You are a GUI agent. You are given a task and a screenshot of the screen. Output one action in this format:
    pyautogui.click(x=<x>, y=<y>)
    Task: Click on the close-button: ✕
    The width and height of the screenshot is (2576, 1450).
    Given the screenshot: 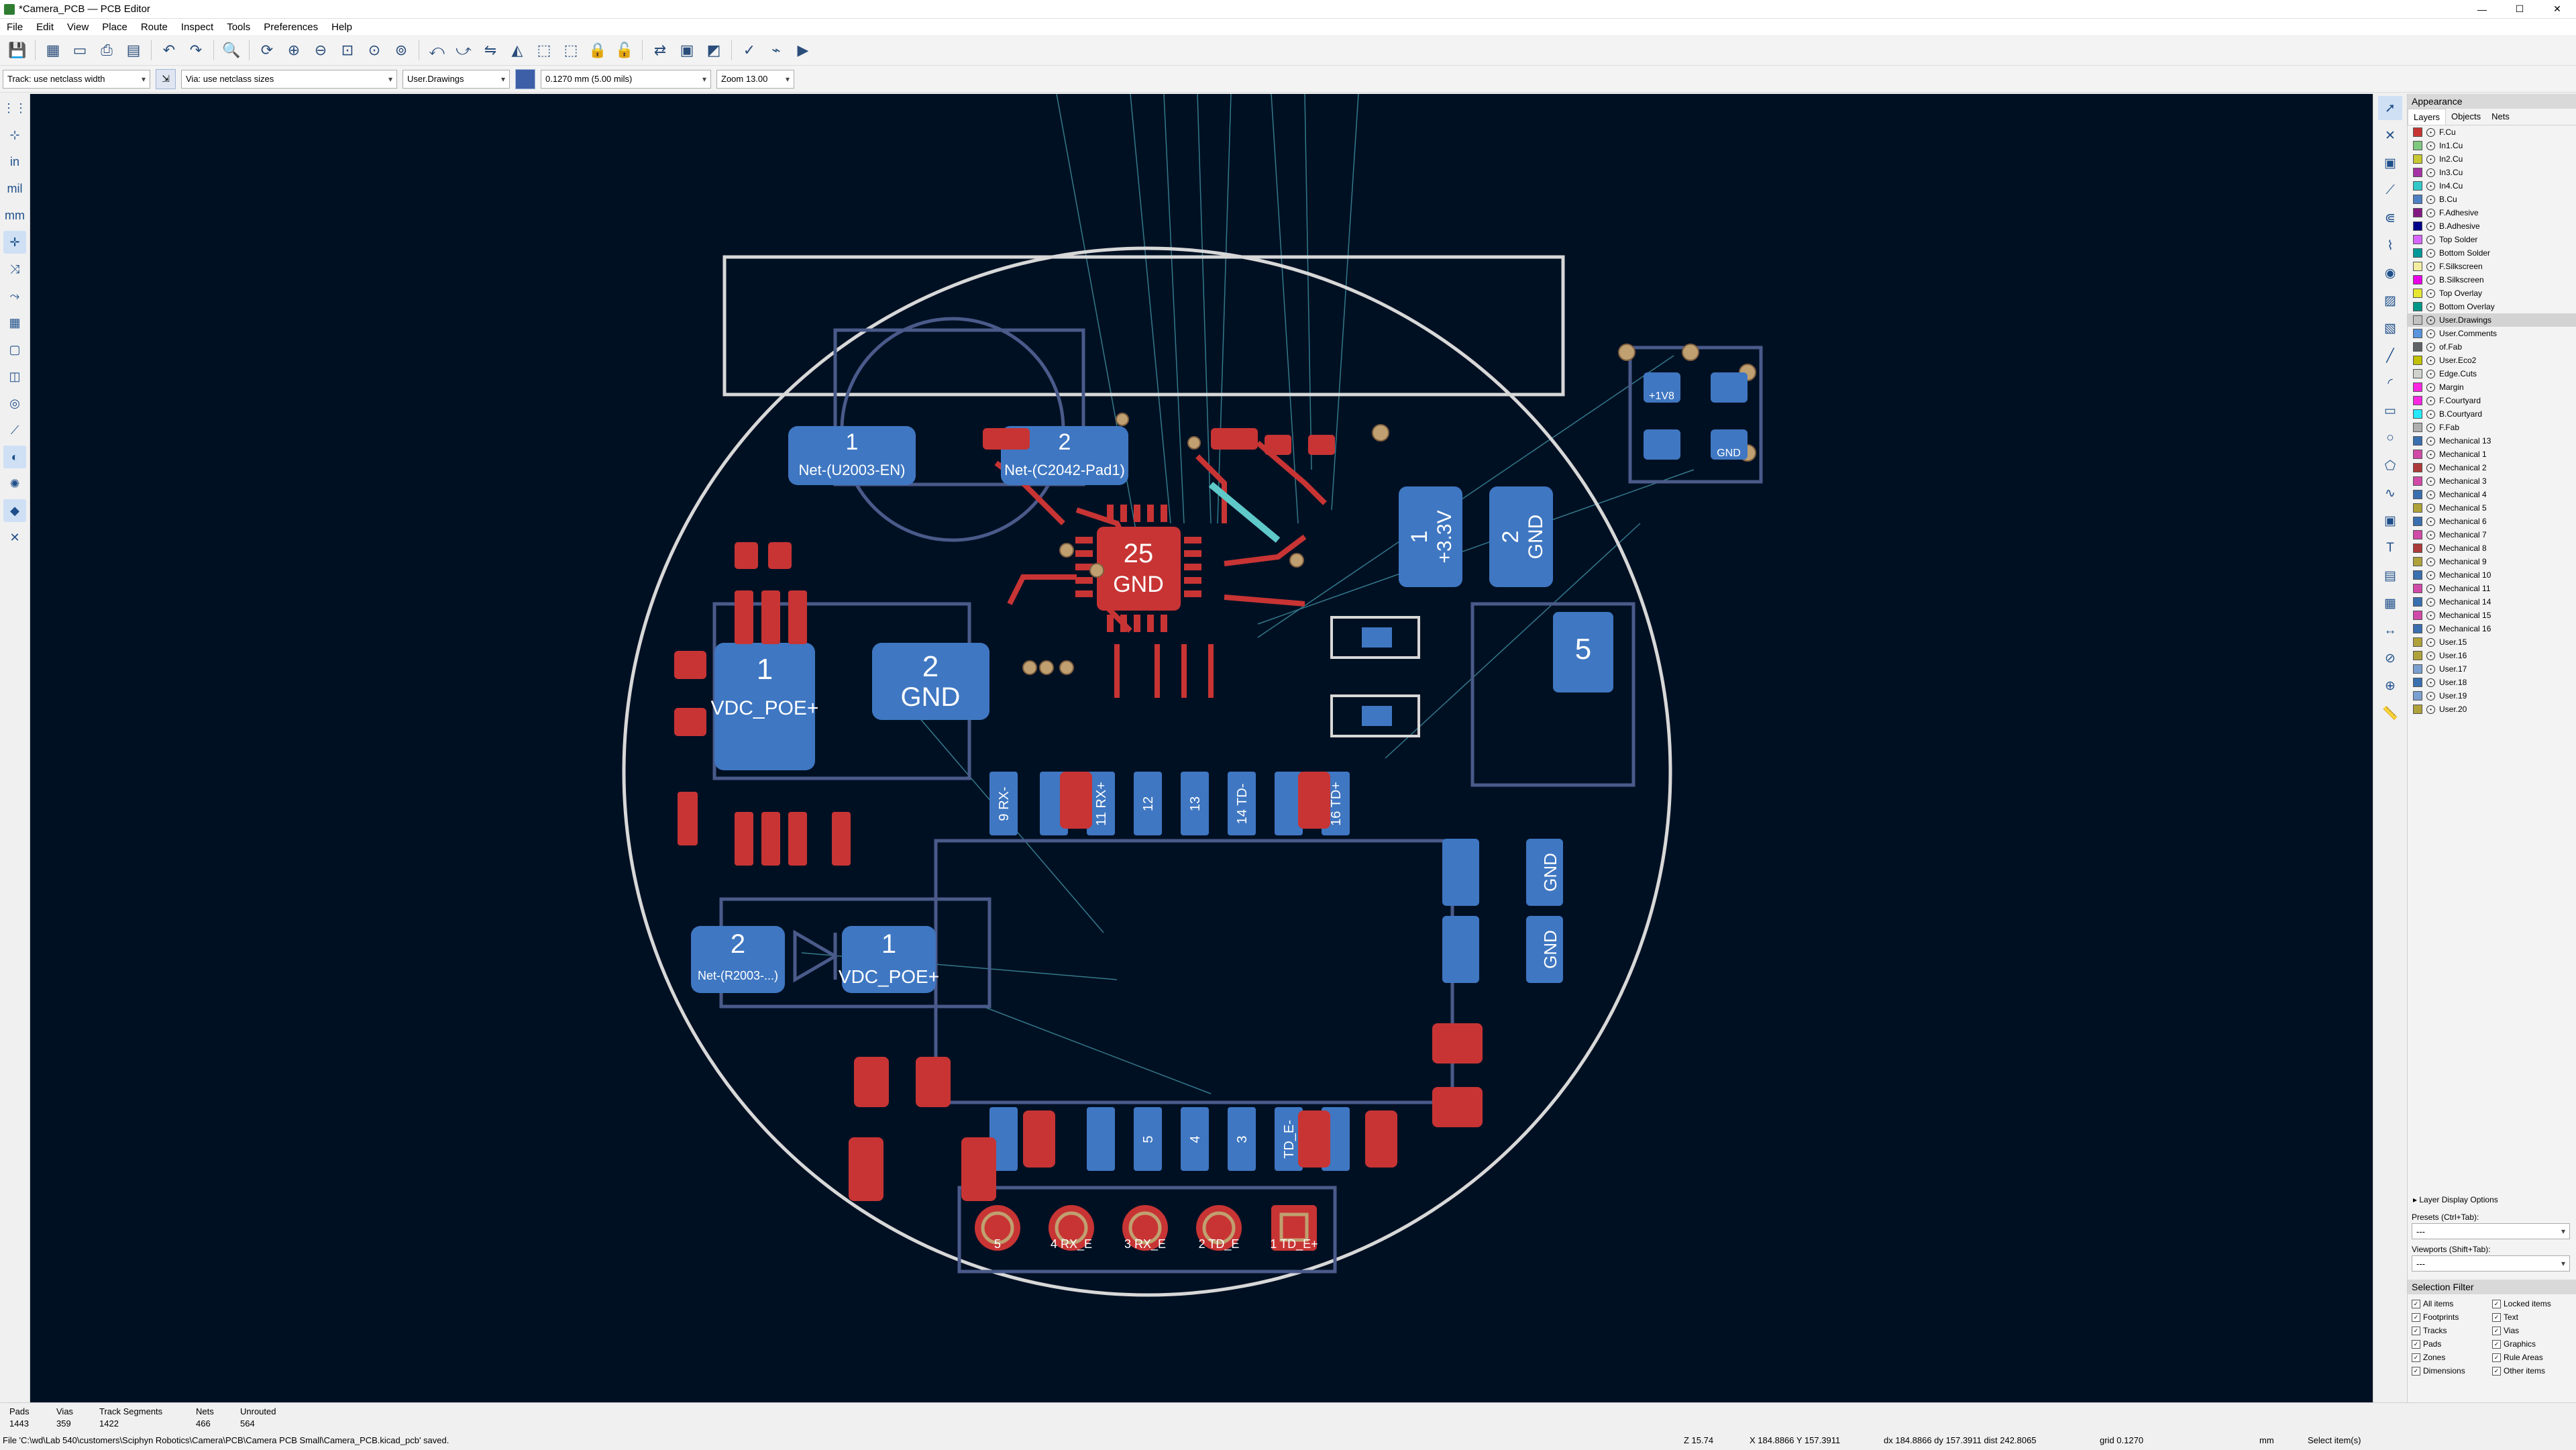 What is the action you would take?
    pyautogui.click(x=2557, y=9)
    